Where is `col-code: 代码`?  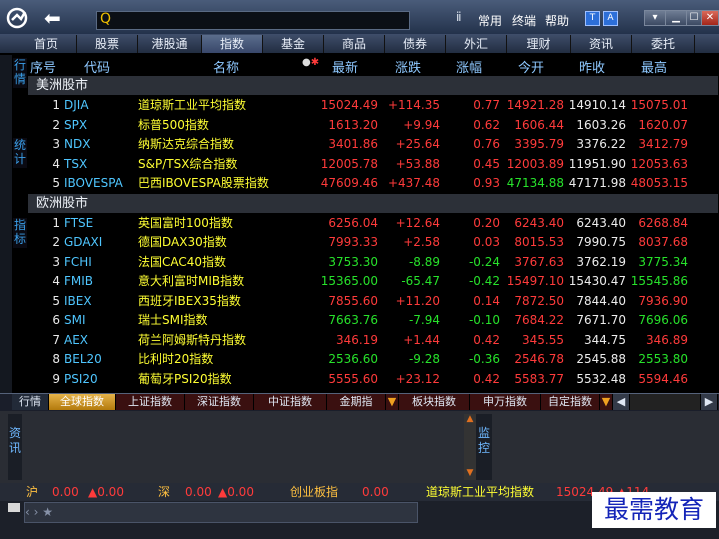 col-code: 代码 is located at coordinates (97, 66).